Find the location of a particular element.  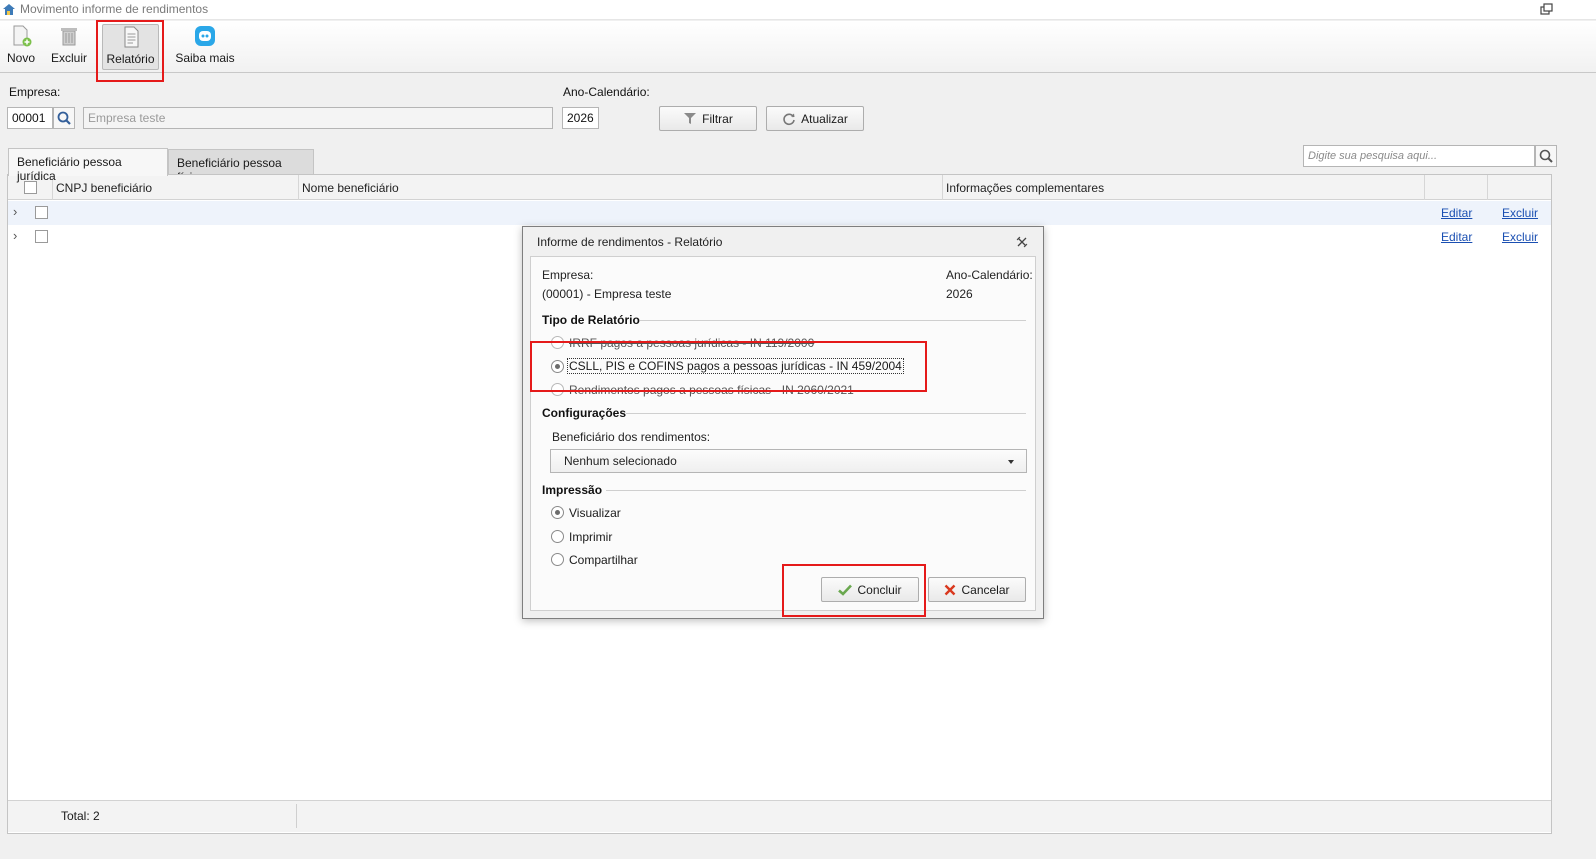

empresa-code-input: 00001 is located at coordinates (30, 118).